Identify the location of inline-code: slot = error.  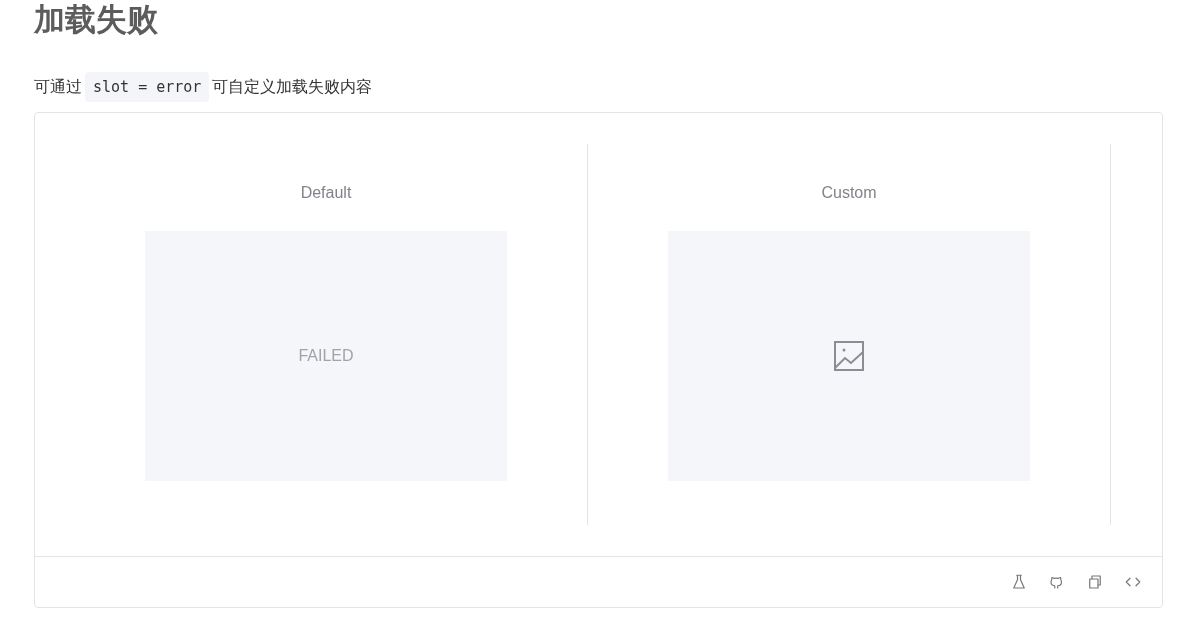
(147, 87).